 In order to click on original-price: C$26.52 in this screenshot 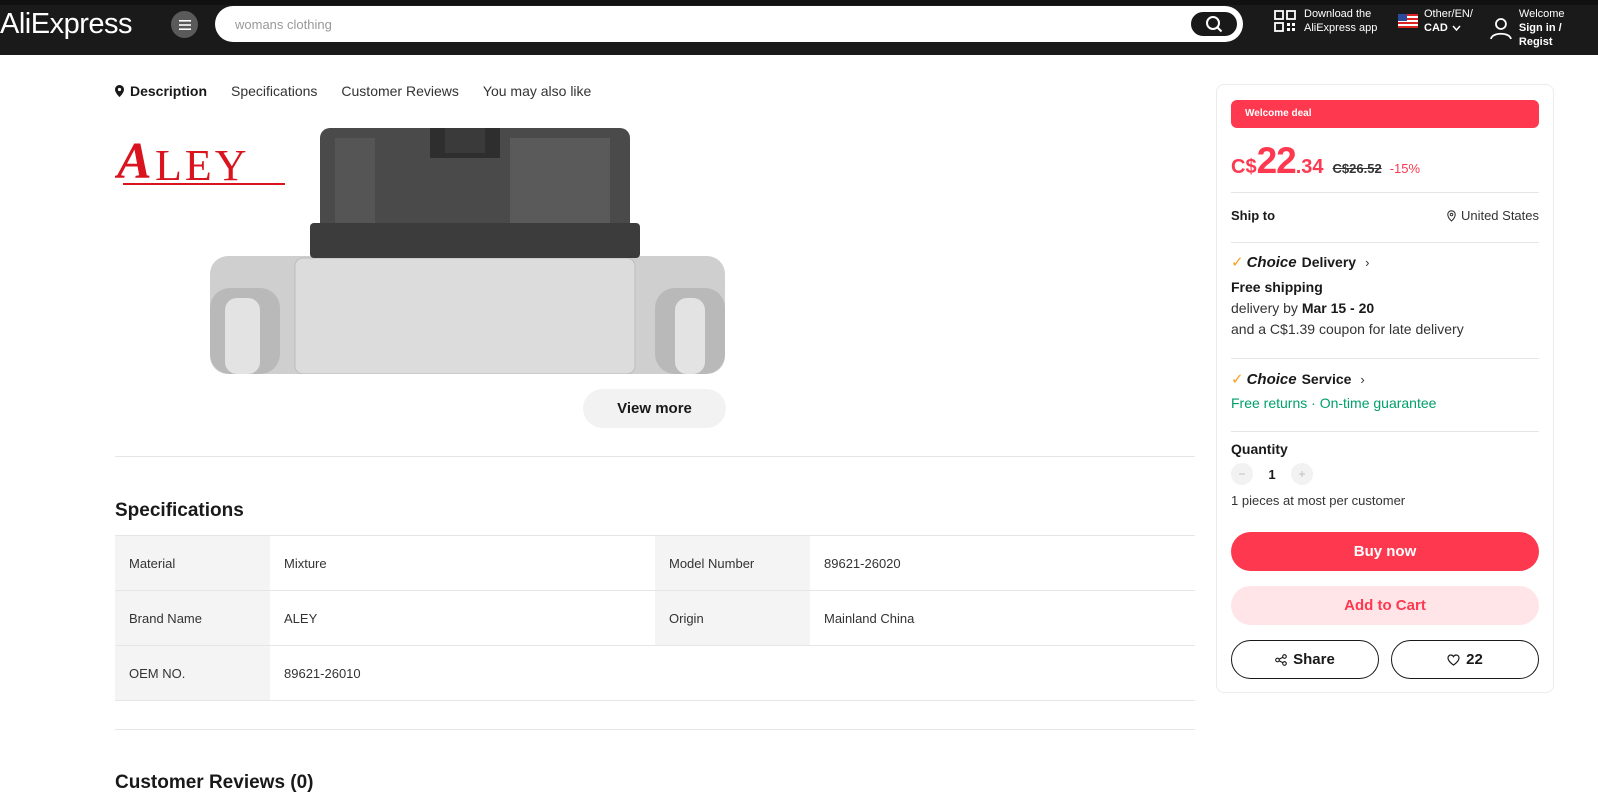, I will do `click(1357, 168)`.